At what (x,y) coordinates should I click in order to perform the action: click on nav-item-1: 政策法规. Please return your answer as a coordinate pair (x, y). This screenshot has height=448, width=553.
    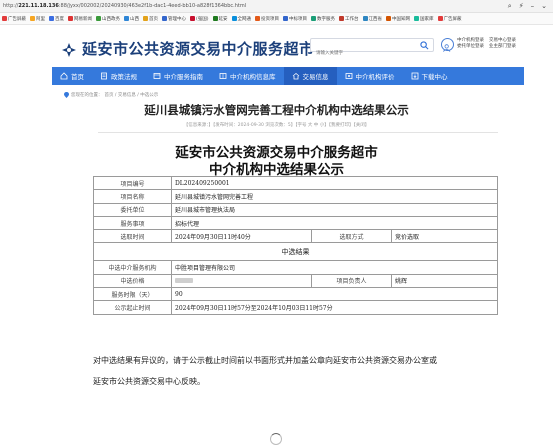
    Looking at the image, I should click on (118, 76).